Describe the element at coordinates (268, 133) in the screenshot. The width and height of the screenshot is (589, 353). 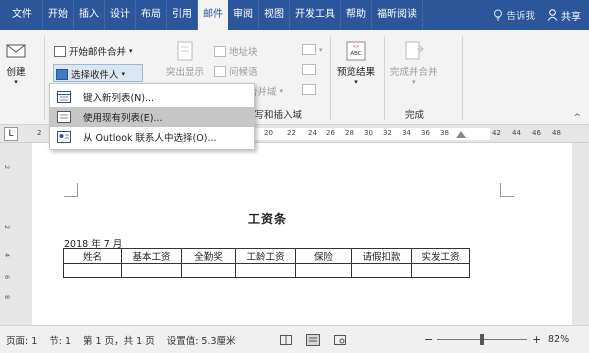
I see `ruler-tick: 20` at that location.